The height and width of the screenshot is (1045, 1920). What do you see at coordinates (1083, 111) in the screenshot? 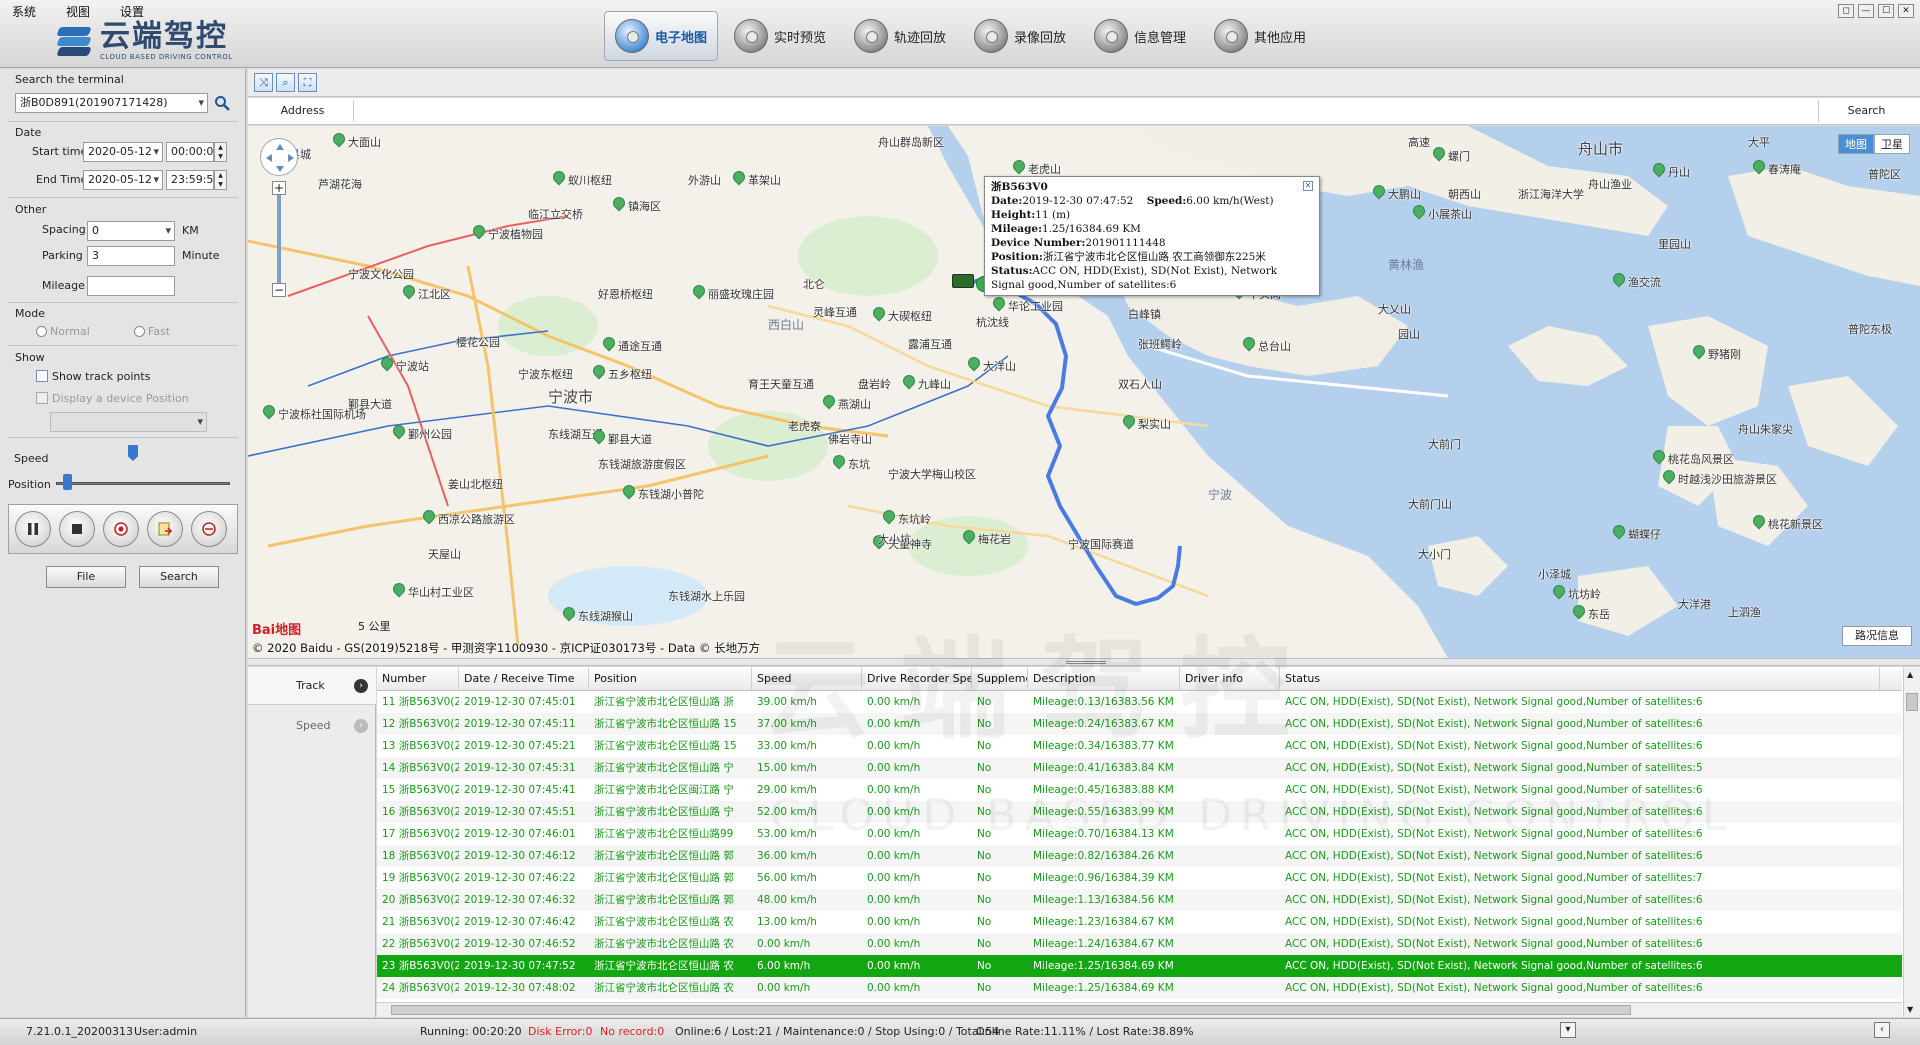
I see `address-input` at bounding box center [1083, 111].